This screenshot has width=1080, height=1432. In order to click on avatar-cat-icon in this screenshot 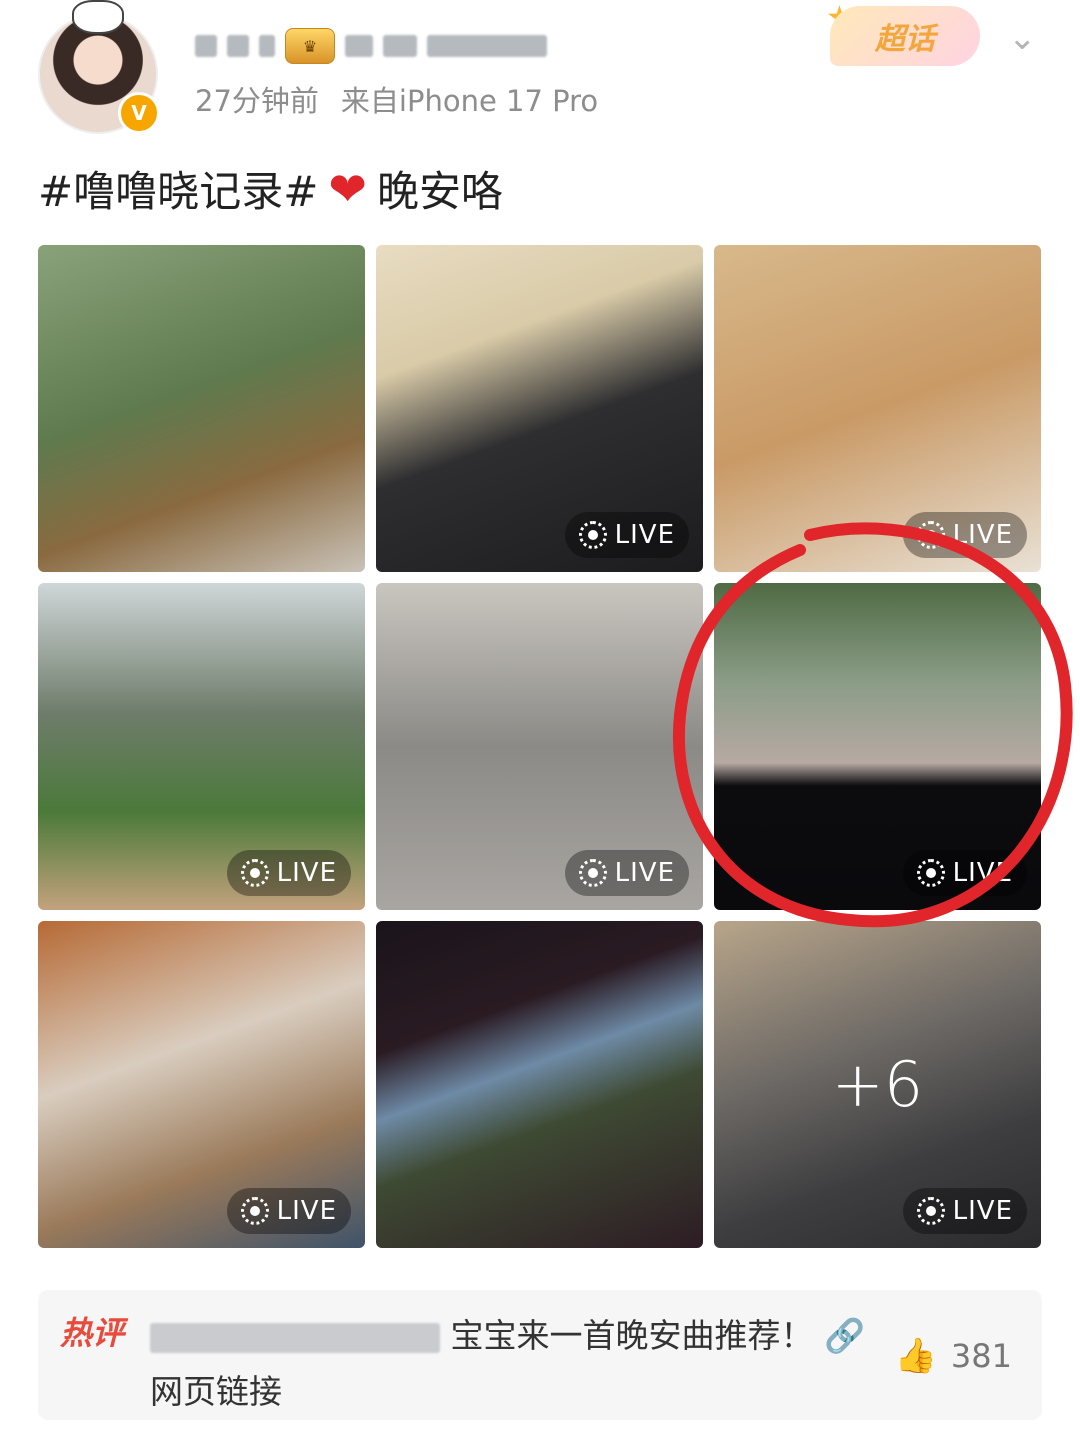, I will do `click(98, 17)`.